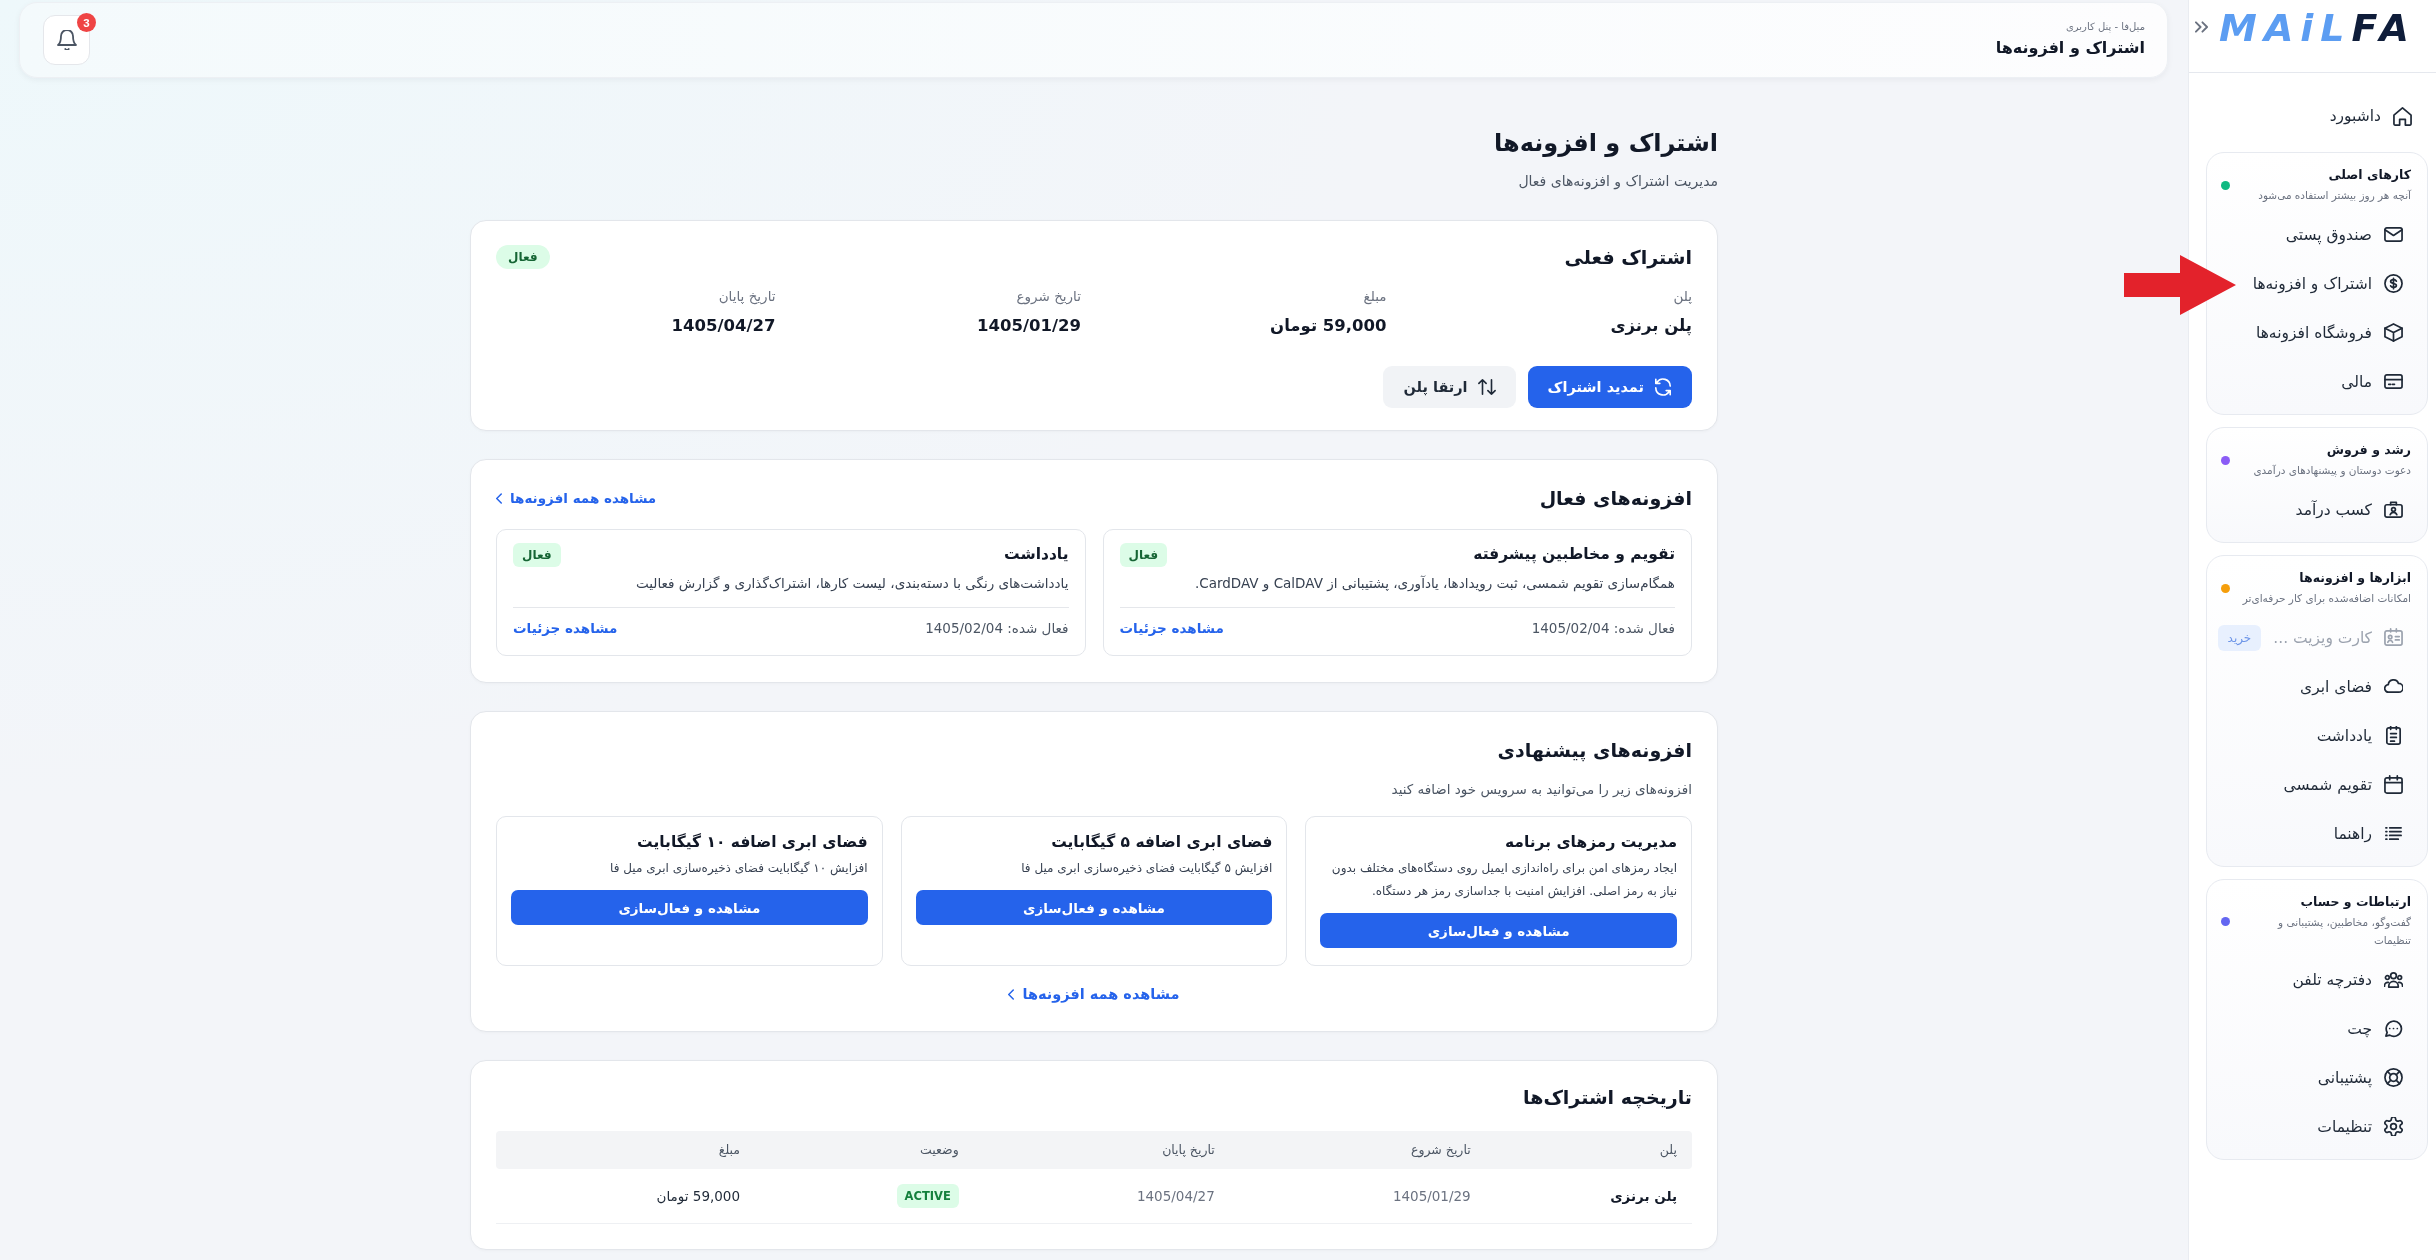 This screenshot has height=1260, width=2436. Describe the element at coordinates (2339, 283) in the screenshot. I see `sidebar-item: اشتراک و افزونه‌ها` at that location.